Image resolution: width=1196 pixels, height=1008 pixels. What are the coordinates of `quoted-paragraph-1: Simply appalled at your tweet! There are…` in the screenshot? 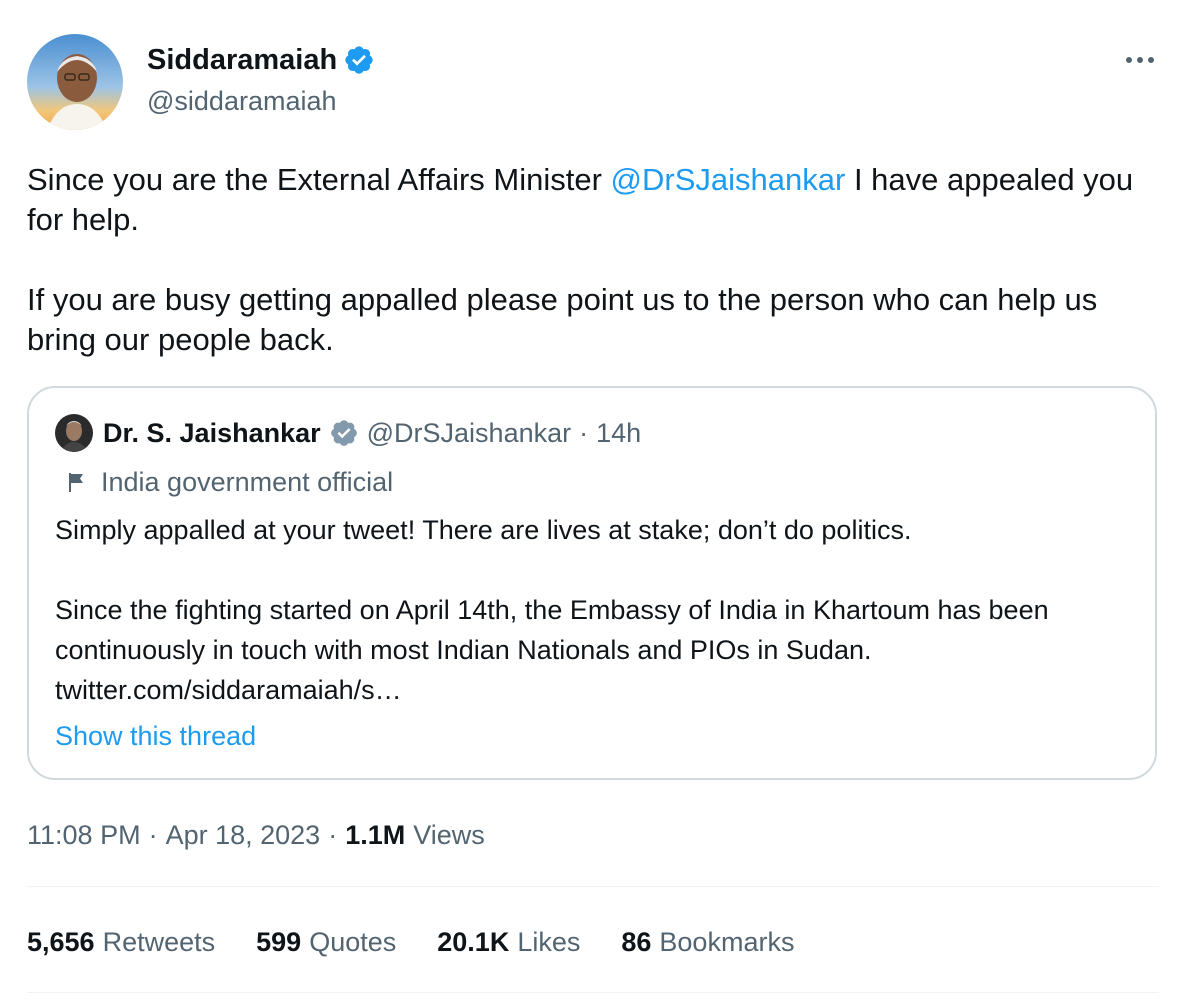 It's located at (483, 530).